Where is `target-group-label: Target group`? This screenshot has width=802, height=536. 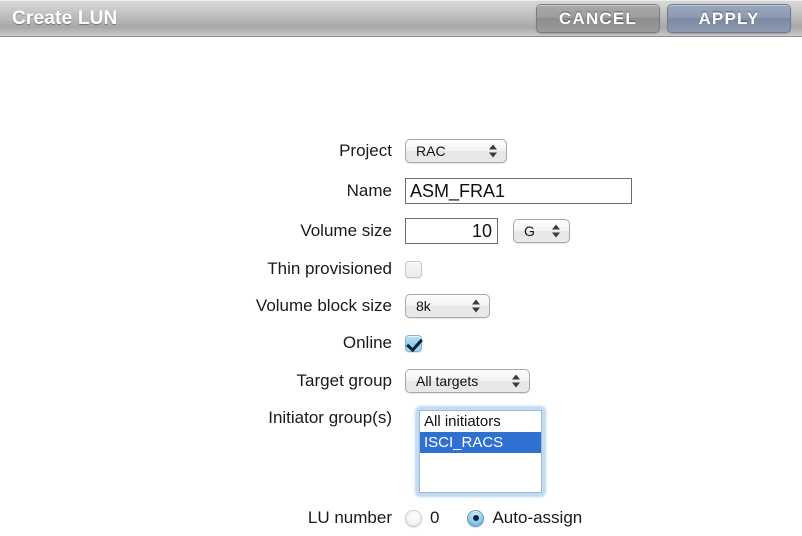 target-group-label: Target group is located at coordinates (344, 380).